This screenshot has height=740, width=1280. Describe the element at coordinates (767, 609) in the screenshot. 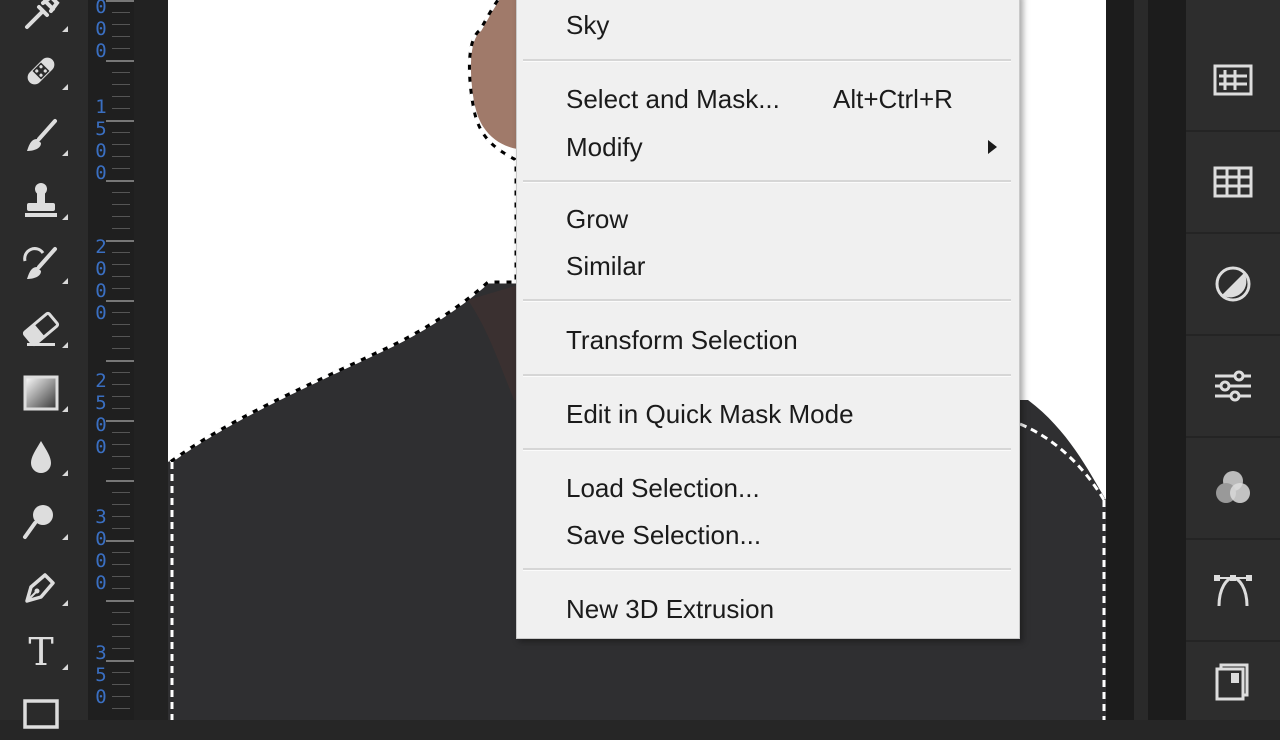

I see `menu-item-new-3d-extrusion: New 3D Extrusion` at that location.